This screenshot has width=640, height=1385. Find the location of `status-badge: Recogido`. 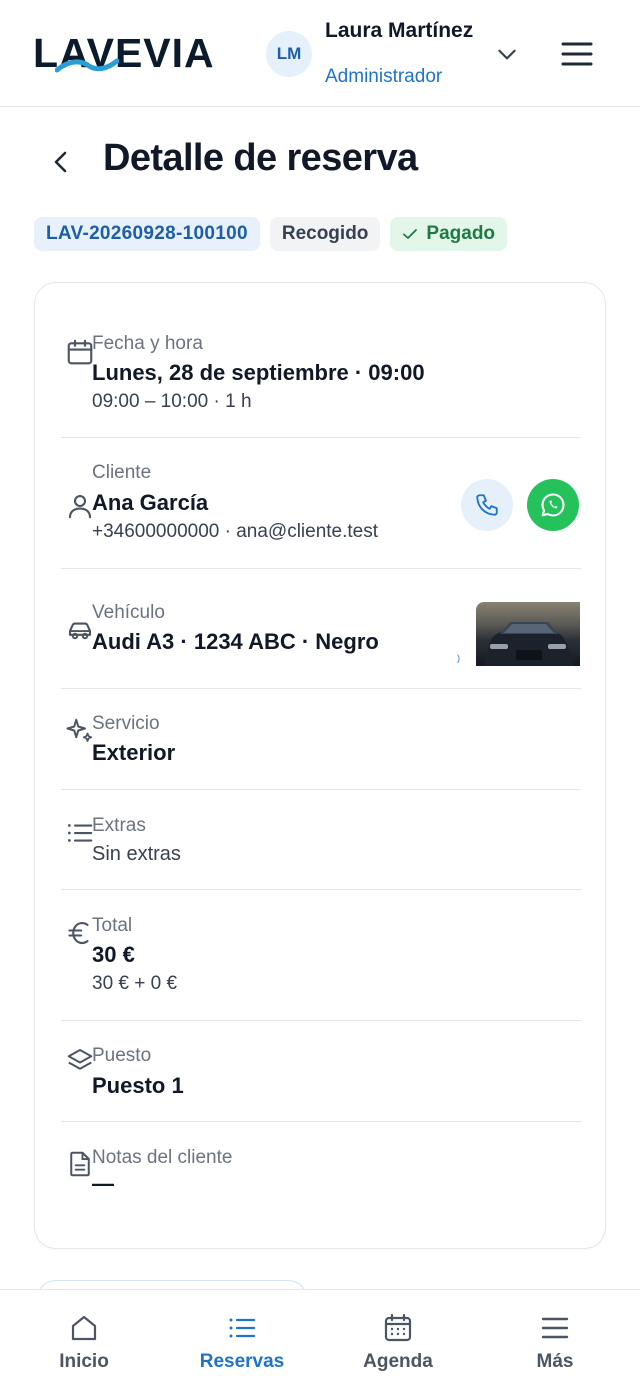

status-badge: Recogido is located at coordinates (325, 234).